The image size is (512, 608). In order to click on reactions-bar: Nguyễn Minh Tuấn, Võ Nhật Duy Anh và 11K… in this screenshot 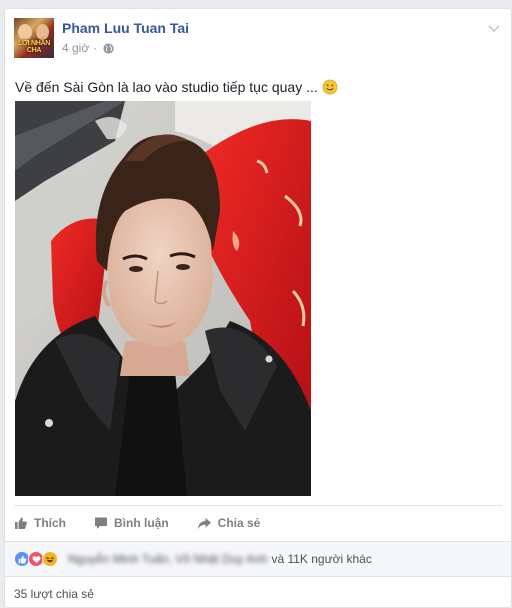, I will do `click(258, 559)`.